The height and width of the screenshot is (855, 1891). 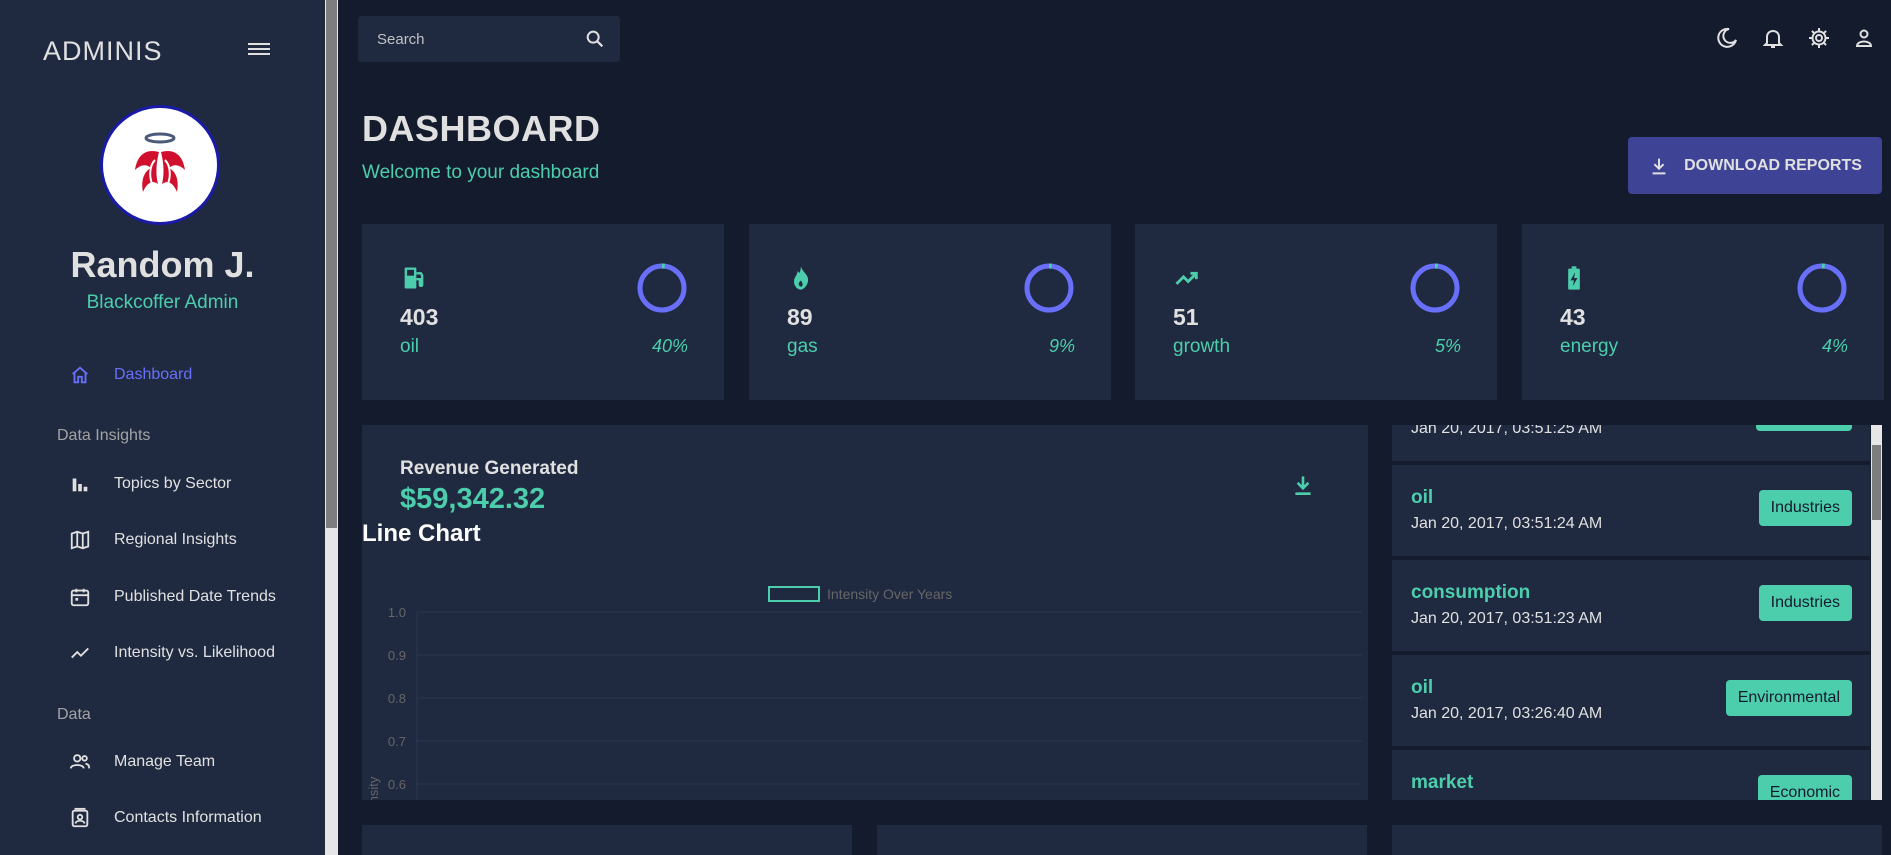 I want to click on logo-wings-icon, so click(x=160, y=162).